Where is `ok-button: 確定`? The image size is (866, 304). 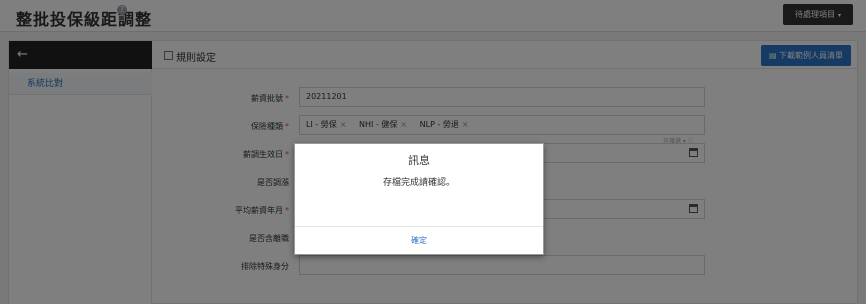
ok-button: 確定 is located at coordinates (419, 241).